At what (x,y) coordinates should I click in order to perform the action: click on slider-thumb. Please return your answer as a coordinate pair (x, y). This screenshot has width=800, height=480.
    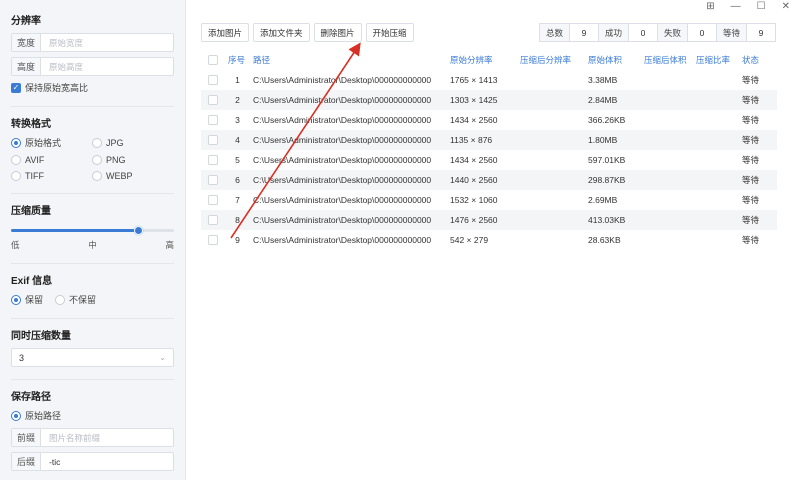
    Looking at the image, I should click on (139, 230).